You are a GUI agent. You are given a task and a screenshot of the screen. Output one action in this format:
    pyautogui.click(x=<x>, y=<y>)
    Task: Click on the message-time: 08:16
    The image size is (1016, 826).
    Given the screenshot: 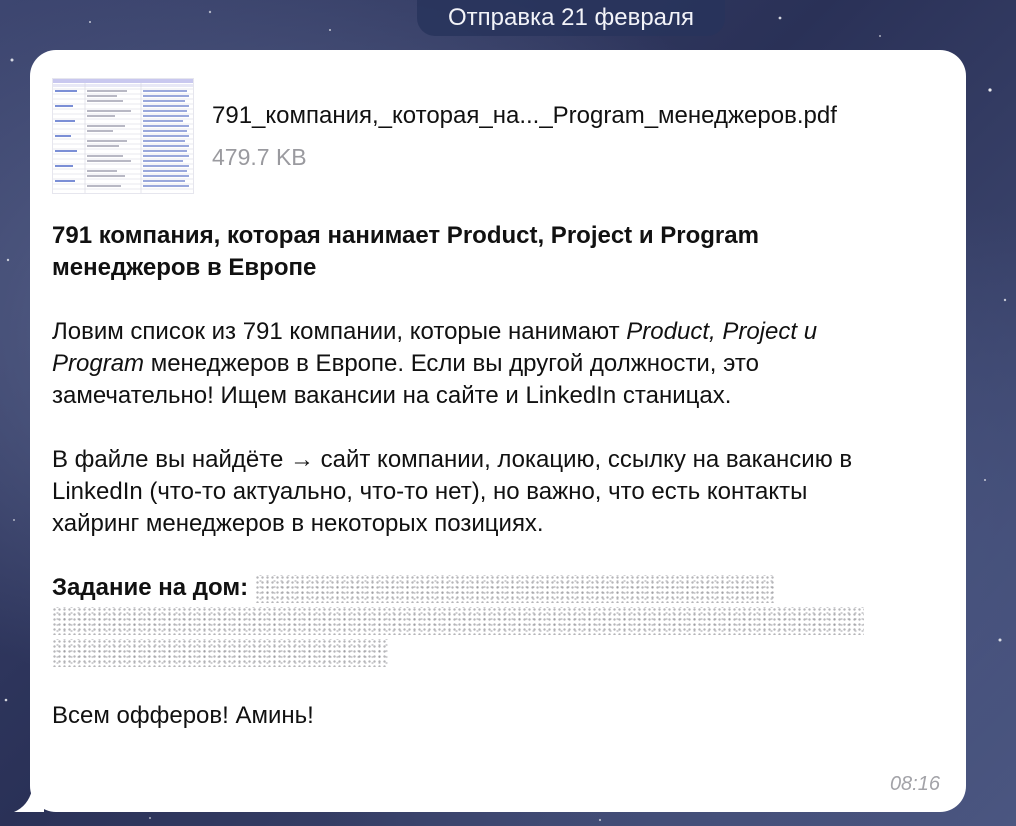 What is the action you would take?
    pyautogui.click(x=914, y=784)
    